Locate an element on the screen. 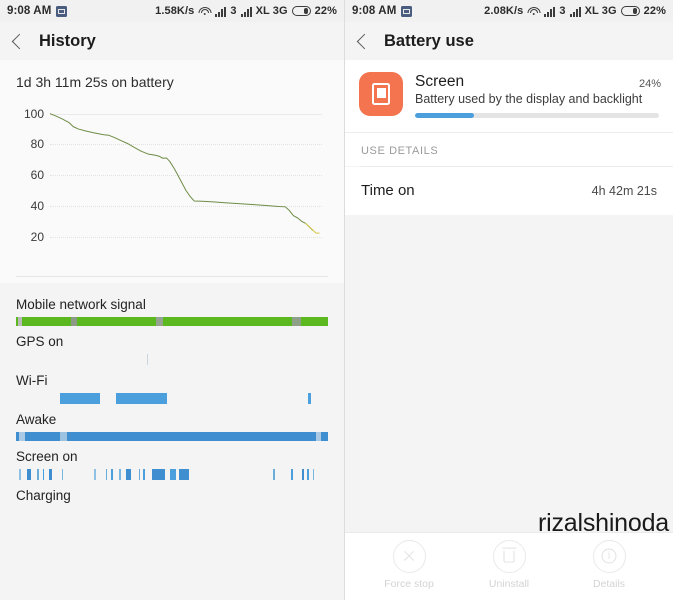  page-title-2: Battery use is located at coordinates (429, 40).